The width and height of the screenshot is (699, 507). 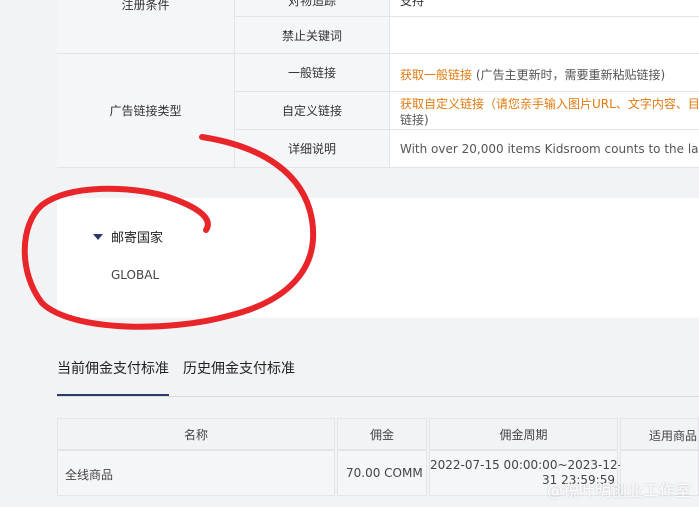 I want to click on get-custom-link-link: 获取自定义链接, so click(x=442, y=104).